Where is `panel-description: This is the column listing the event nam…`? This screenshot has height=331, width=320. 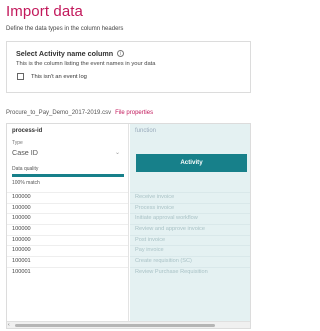
panel-description: This is the column listing the event nam… is located at coordinates (86, 64).